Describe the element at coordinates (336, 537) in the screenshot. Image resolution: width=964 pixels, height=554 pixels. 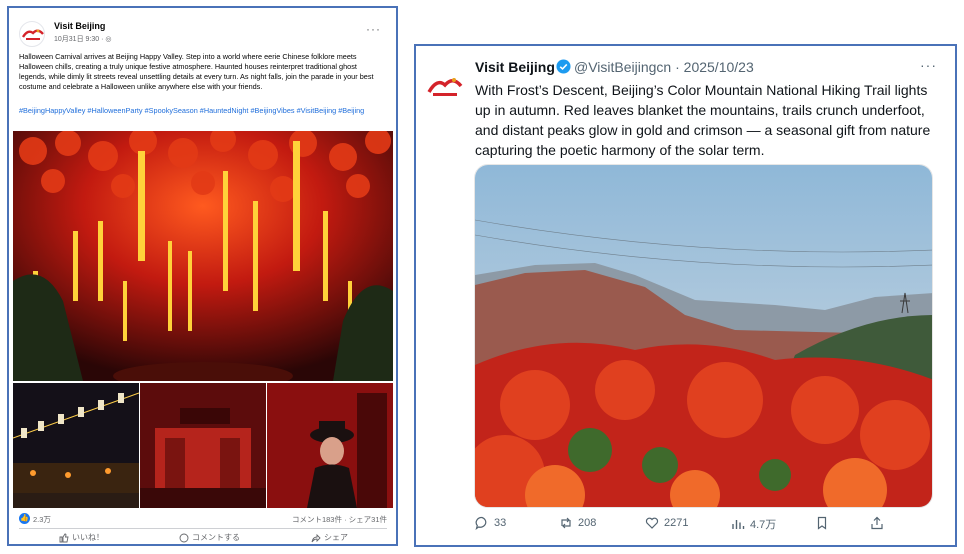
I see `share-label: シェア` at that location.